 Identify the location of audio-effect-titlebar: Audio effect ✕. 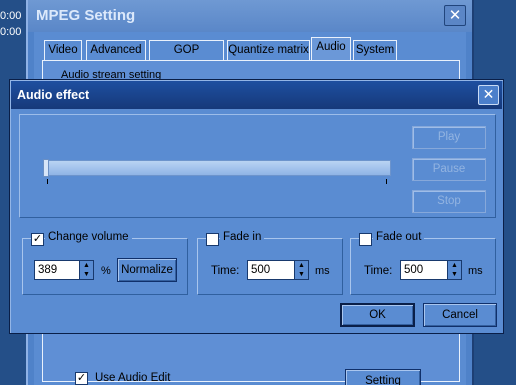
(256, 95).